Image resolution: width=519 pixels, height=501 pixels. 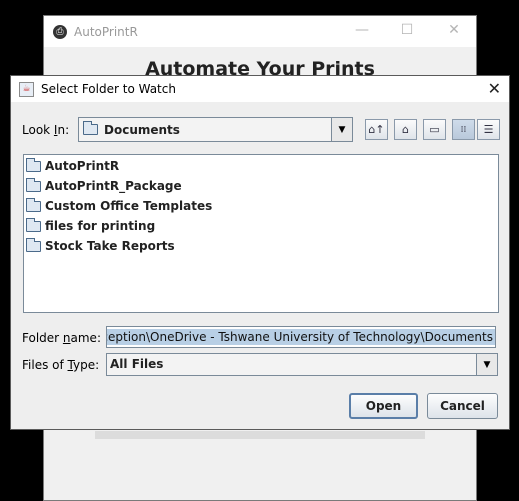 What do you see at coordinates (383, 406) in the screenshot?
I see `open-button: Open` at bounding box center [383, 406].